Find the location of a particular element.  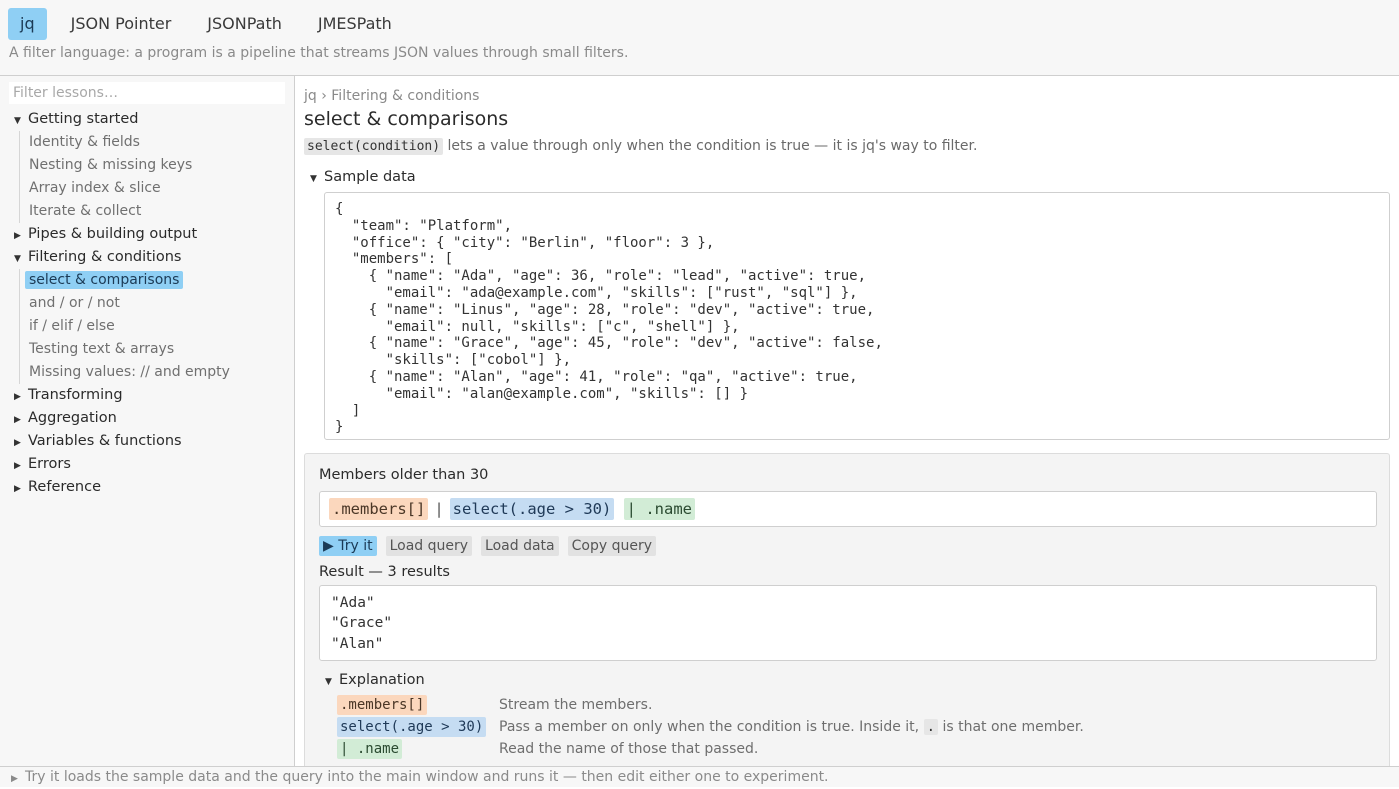

query-pipe: | is located at coordinates (439, 509).